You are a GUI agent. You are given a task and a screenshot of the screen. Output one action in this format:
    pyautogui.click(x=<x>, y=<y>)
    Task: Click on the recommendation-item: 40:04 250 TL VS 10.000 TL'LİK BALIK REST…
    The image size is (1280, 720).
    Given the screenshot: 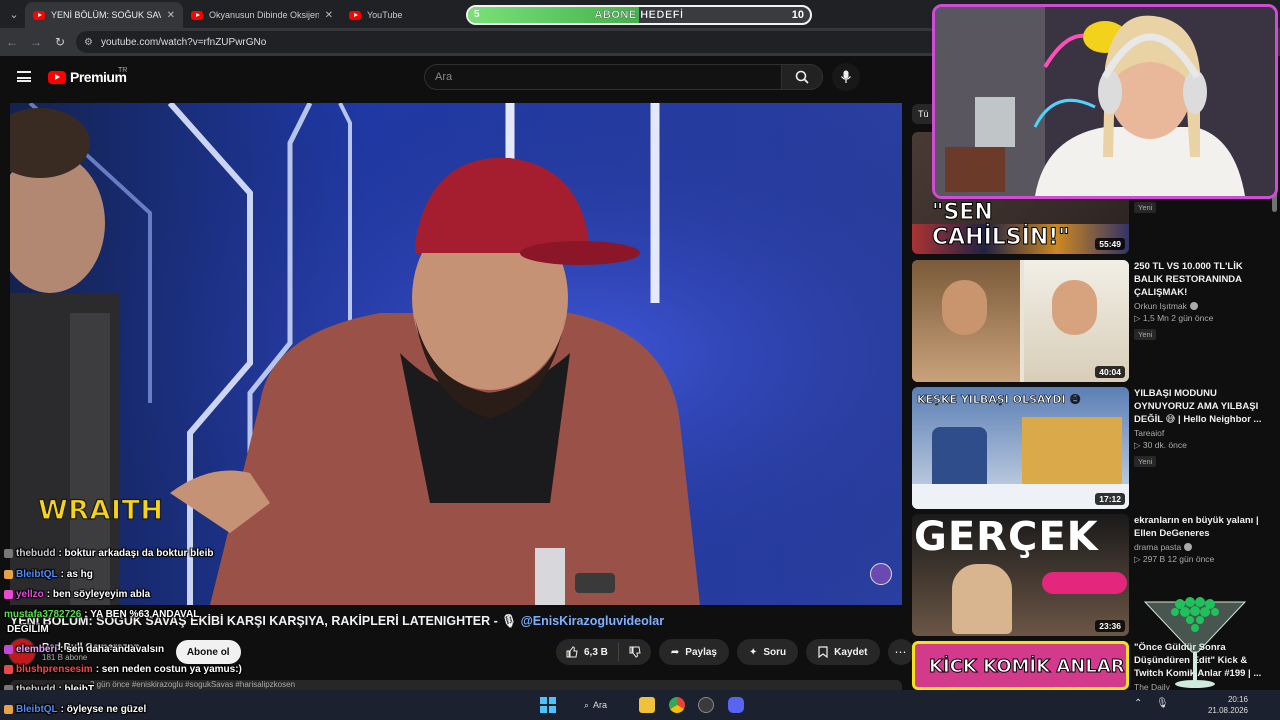 What is the action you would take?
    pyautogui.click(x=1096, y=321)
    